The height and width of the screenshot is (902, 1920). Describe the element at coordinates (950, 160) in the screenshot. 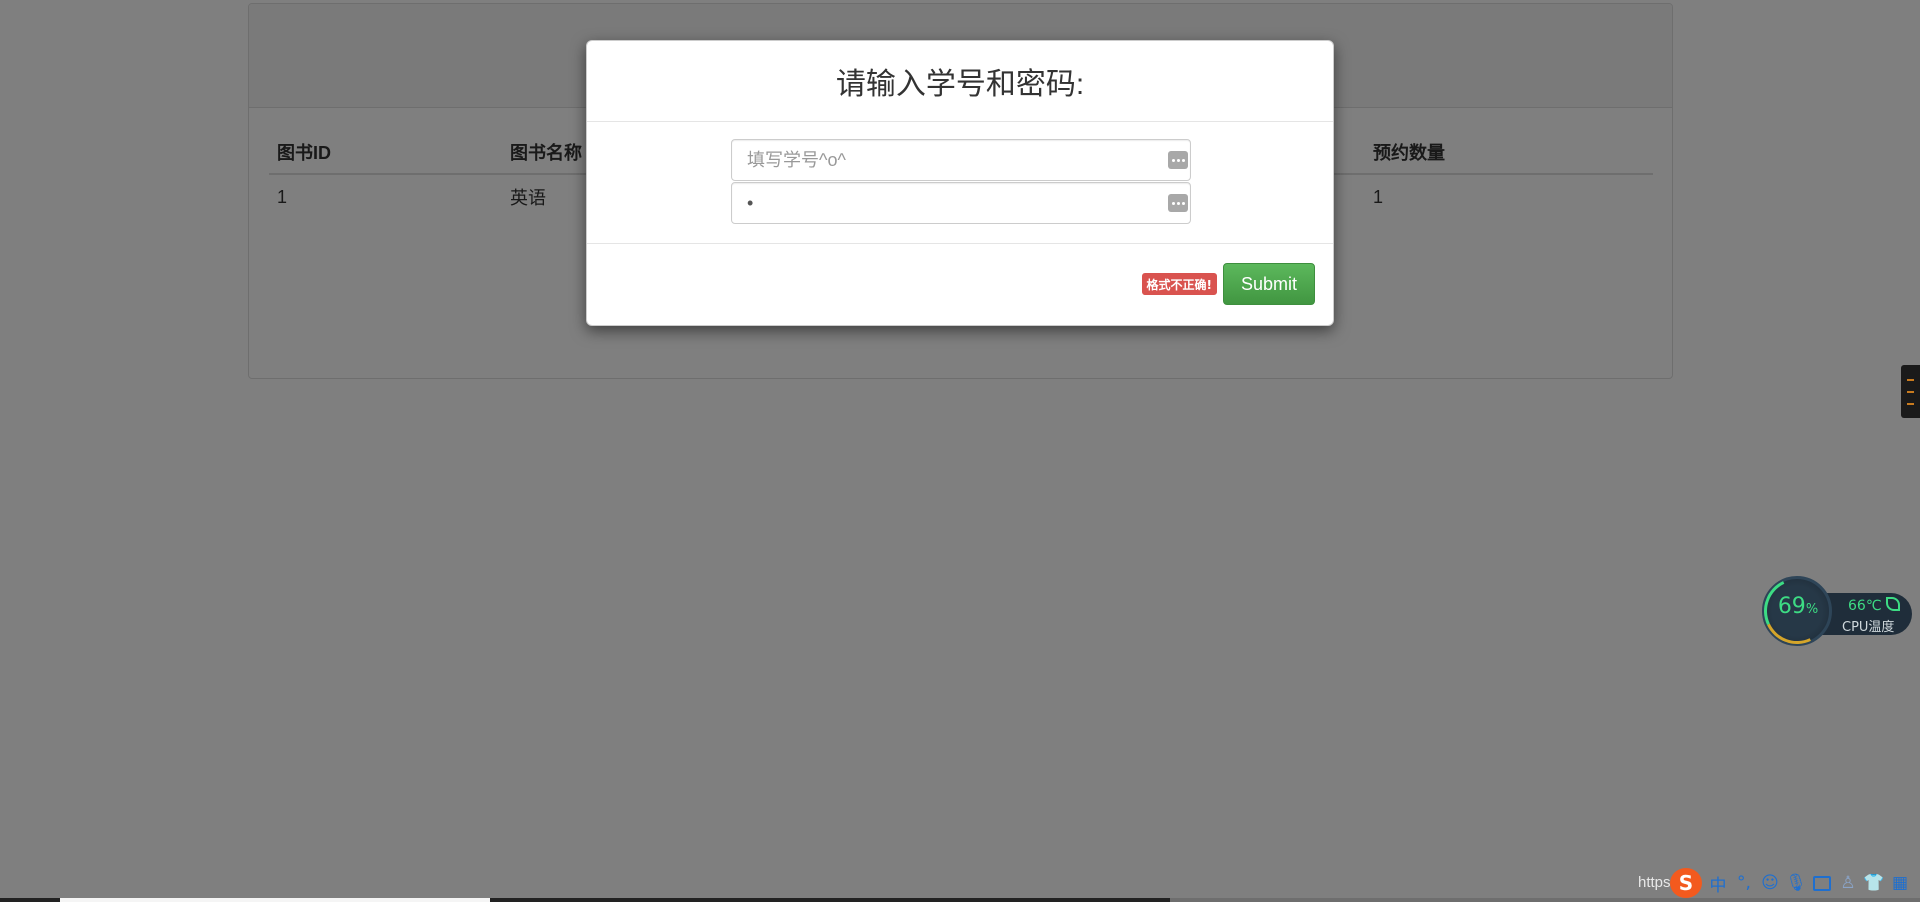

I see `student-id-input` at that location.